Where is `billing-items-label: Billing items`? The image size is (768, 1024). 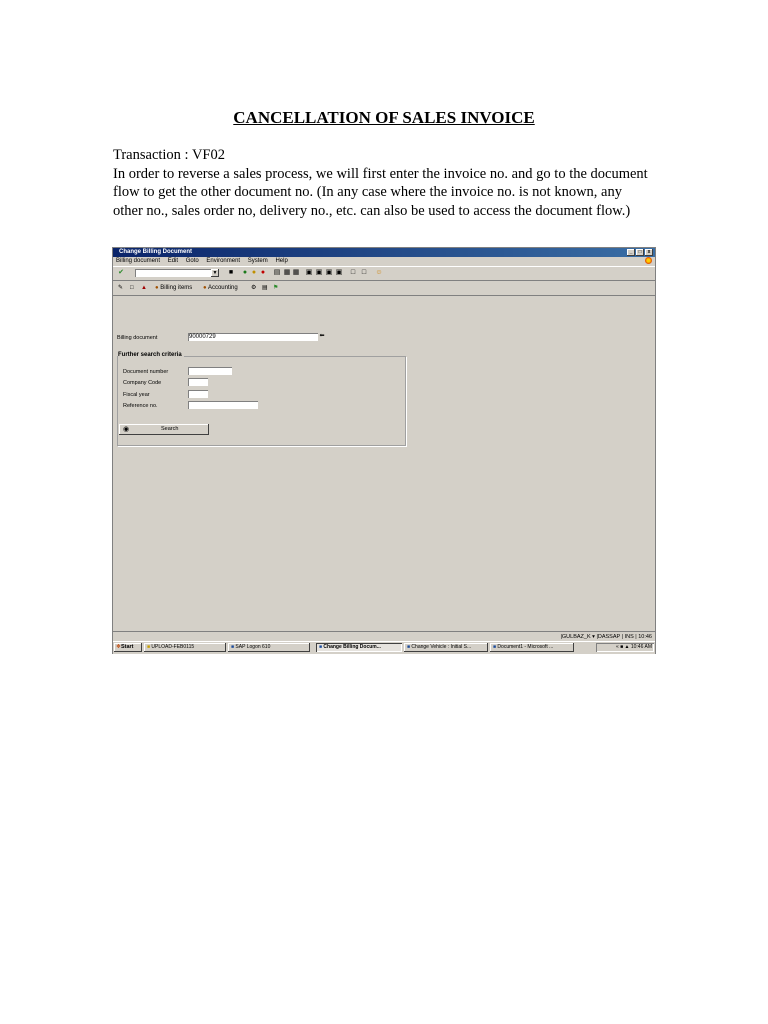 billing-items-label: Billing items is located at coordinates (176, 288).